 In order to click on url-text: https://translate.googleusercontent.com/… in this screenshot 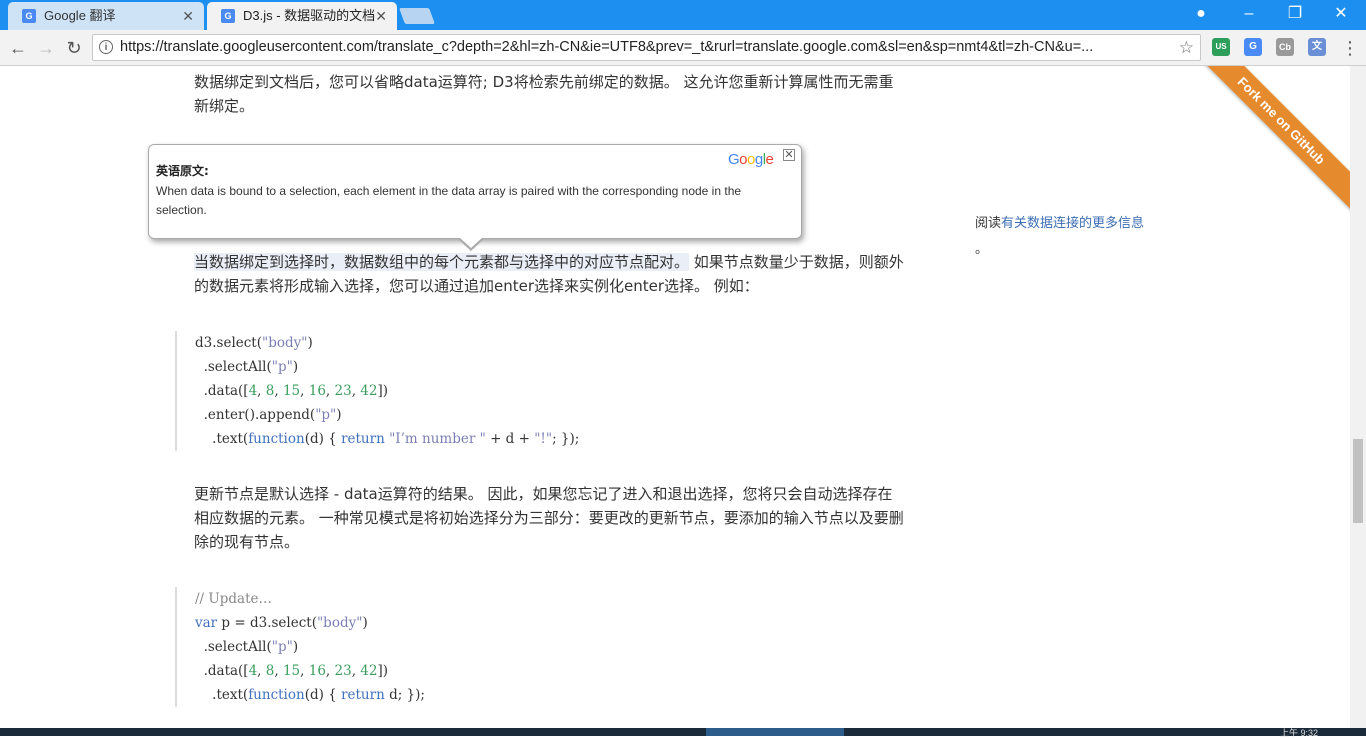, I will do `click(607, 47)`.